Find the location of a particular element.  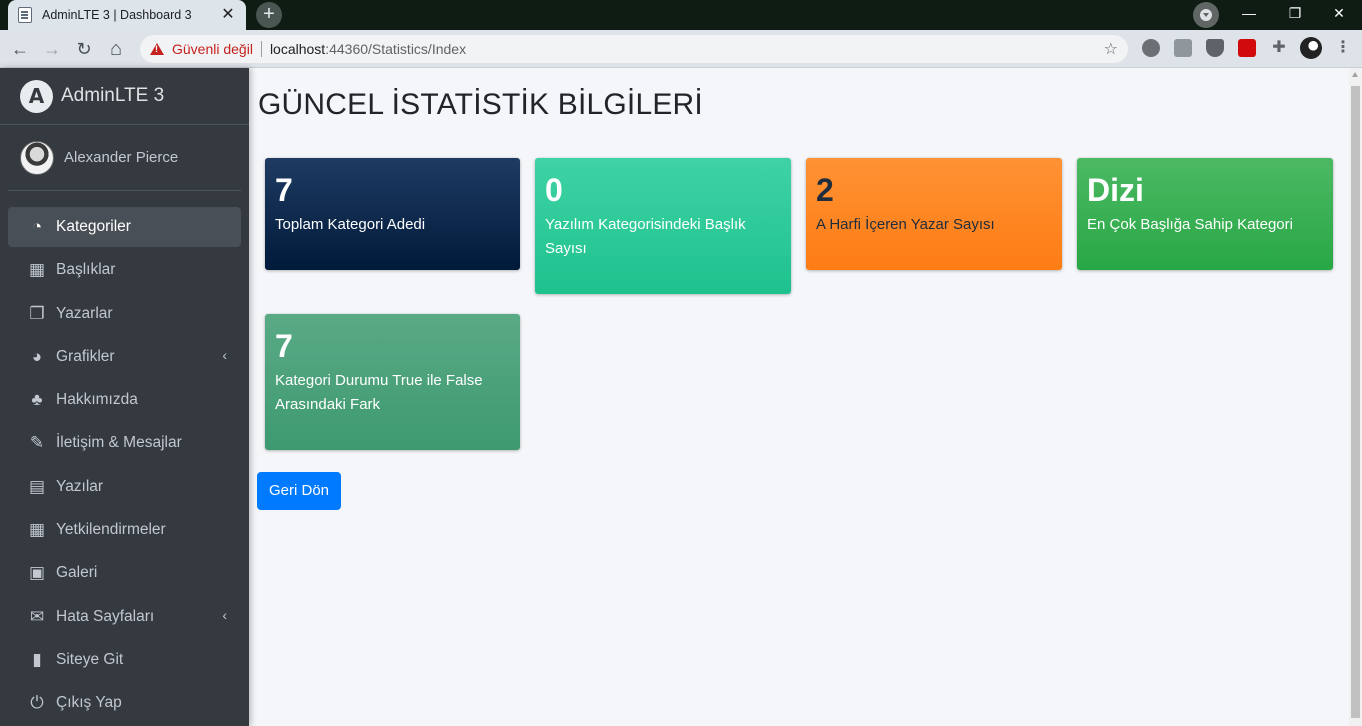

image-icon: ▣ is located at coordinates (37, 573).